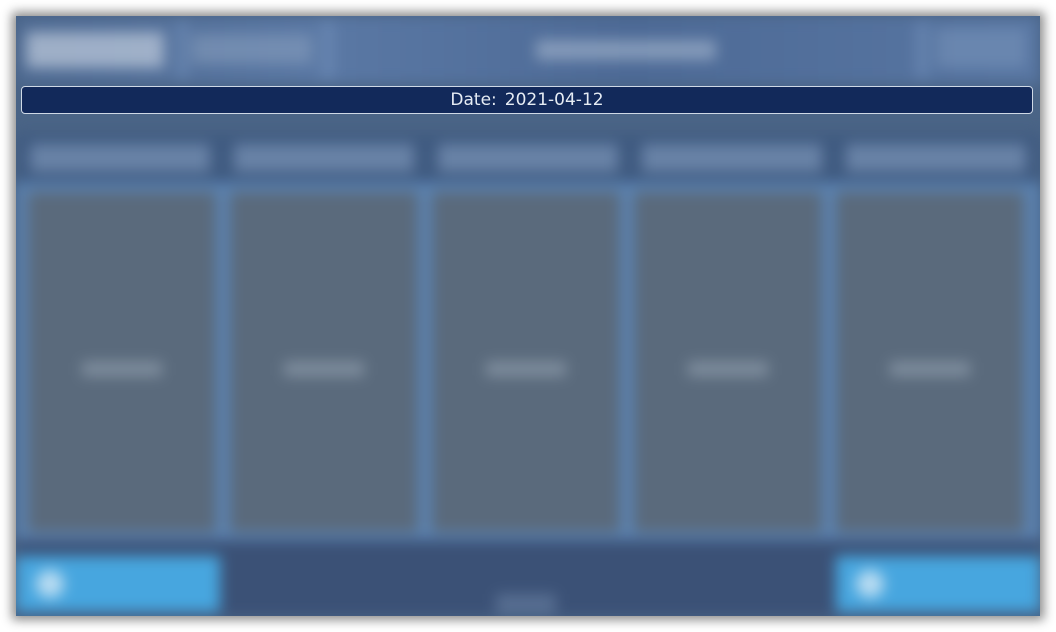 This screenshot has width=1056, height=632. Describe the element at coordinates (981, 48) in the screenshot. I see `top-bar-status-blurred` at that location.